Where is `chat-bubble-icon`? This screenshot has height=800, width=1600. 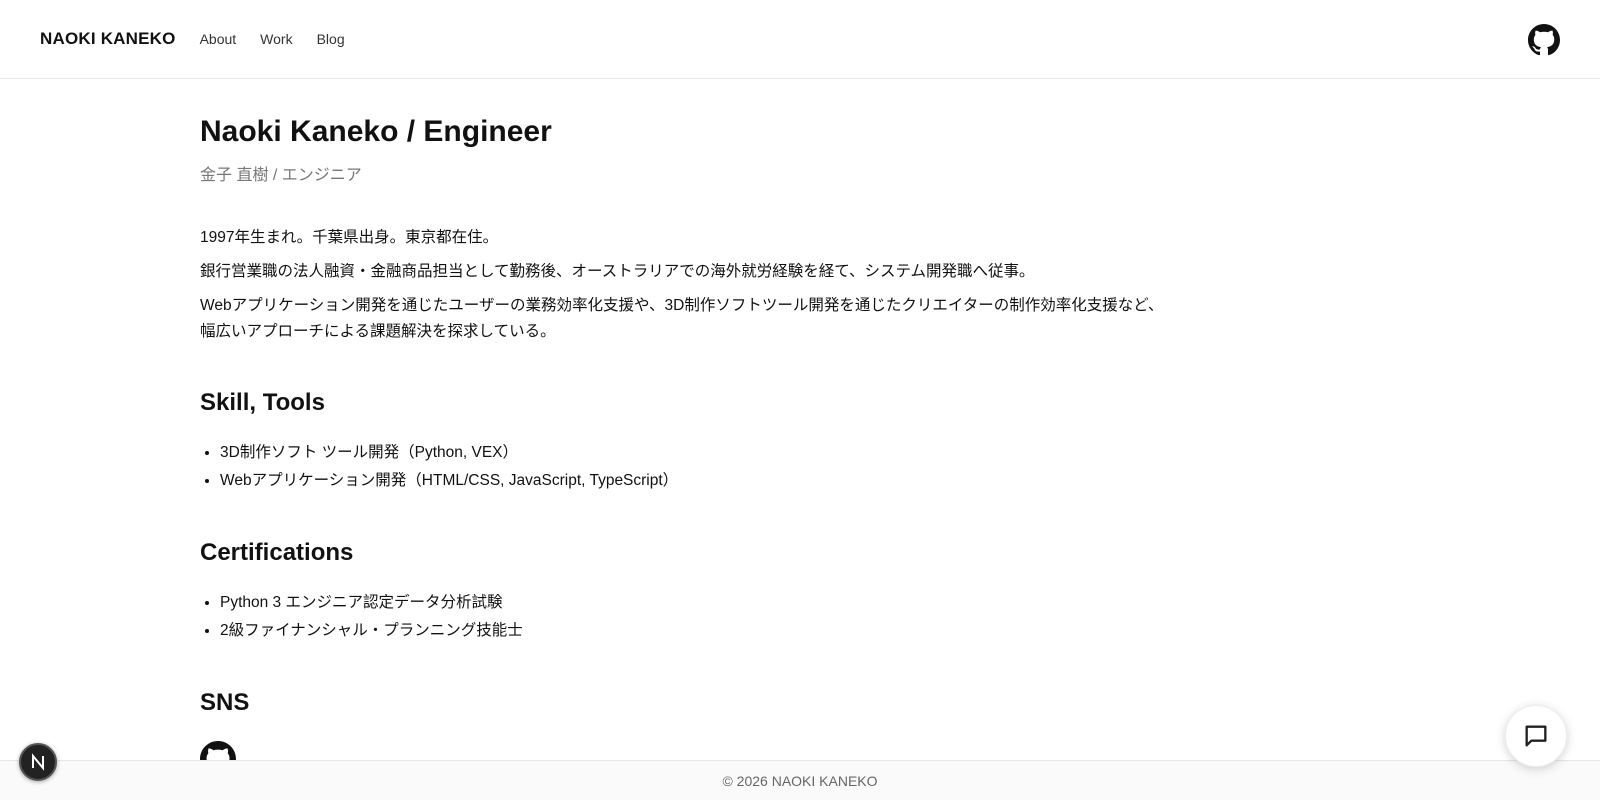
chat-bubble-icon is located at coordinates (1536, 736).